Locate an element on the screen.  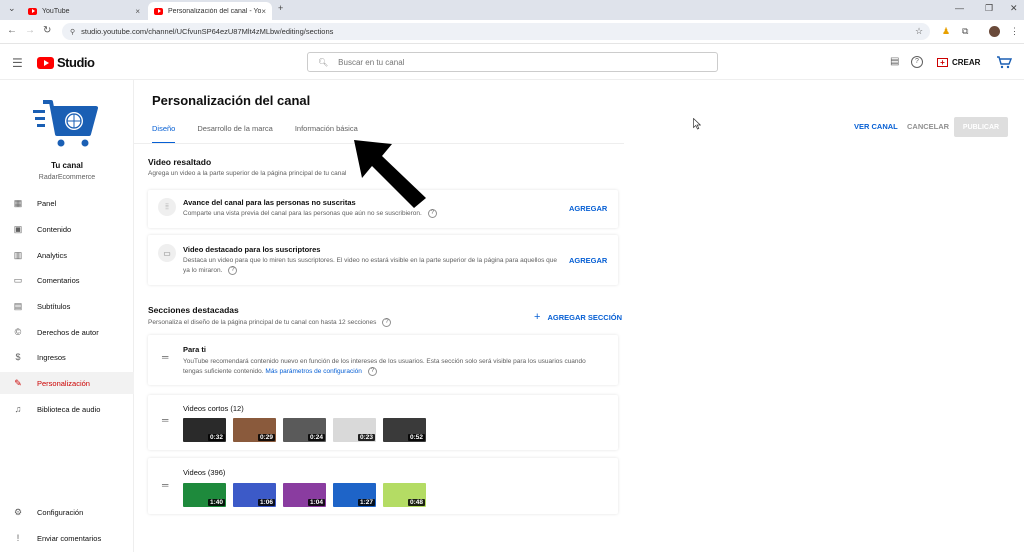
short-thumbnail: 0:52 is located at coordinates (404, 430).